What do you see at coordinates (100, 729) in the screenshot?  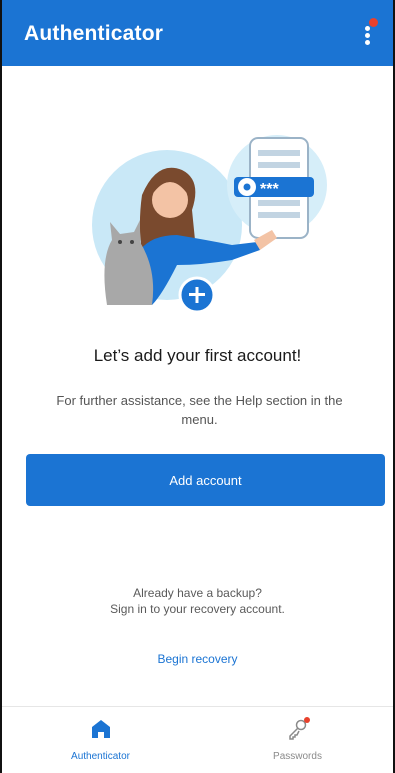 I see `home-icon` at bounding box center [100, 729].